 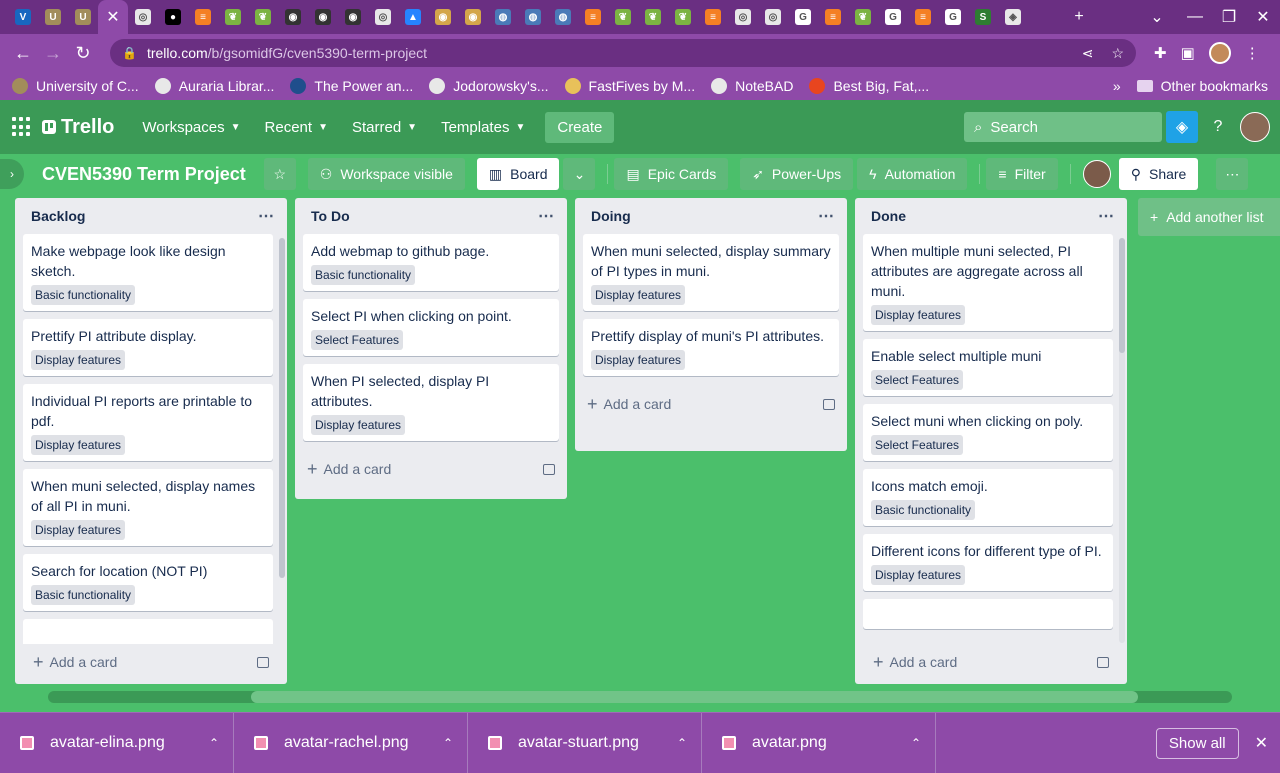 I want to click on forward-icon: →, so click(x=53, y=53).